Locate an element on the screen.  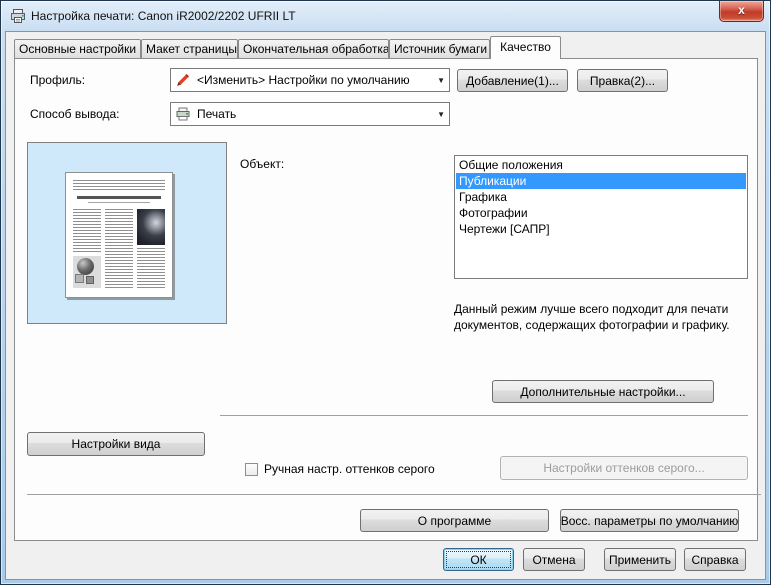
list-item-graphics: Графика is located at coordinates (601, 197).